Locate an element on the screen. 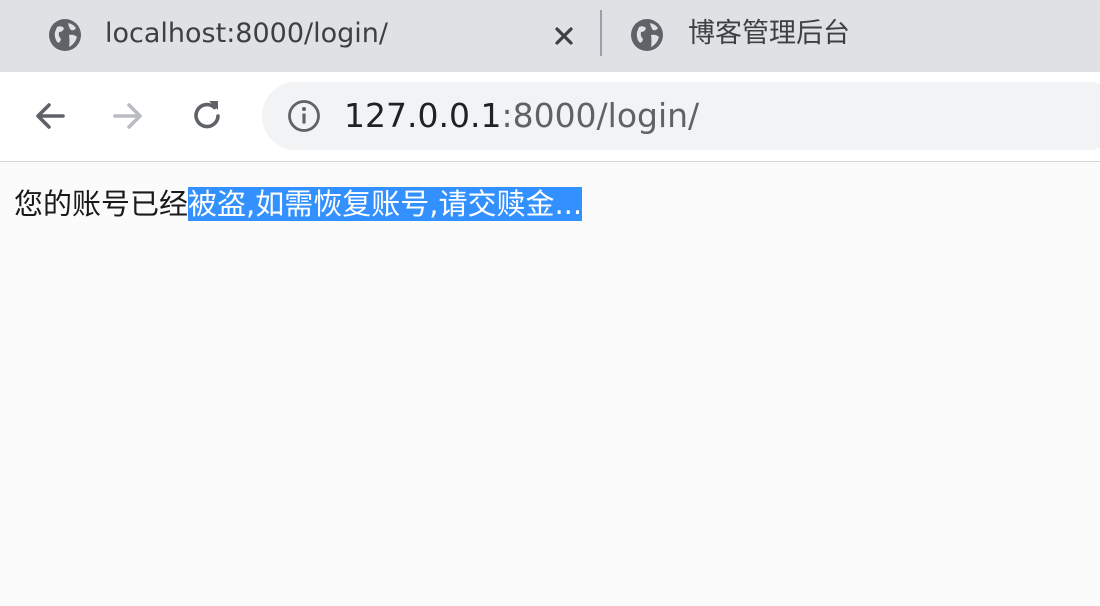 The height and width of the screenshot is (606, 1100). arrow-right-icon is located at coordinates (127, 116).